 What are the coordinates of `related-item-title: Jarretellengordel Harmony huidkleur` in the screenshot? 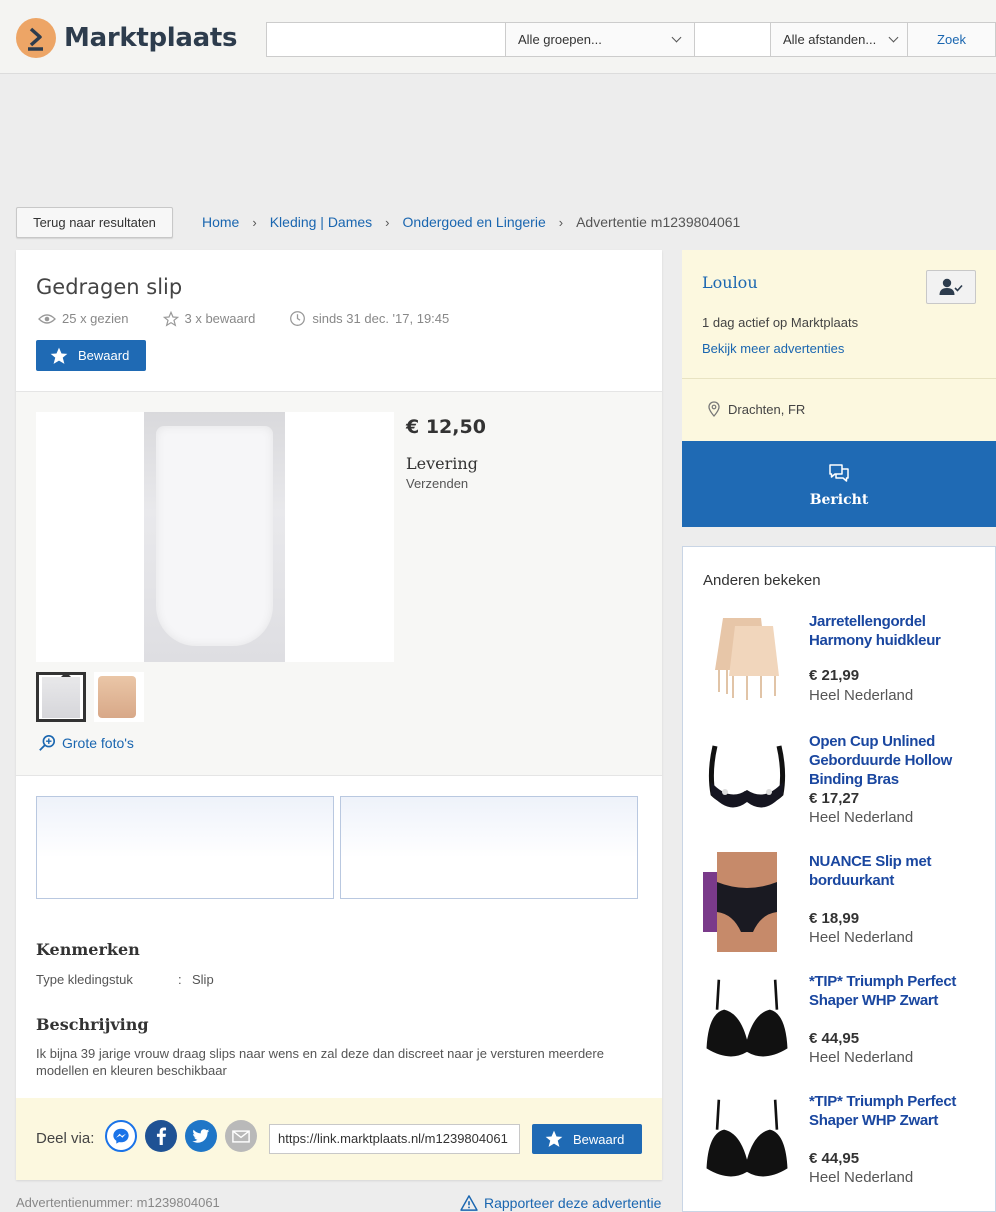 It's located at (875, 631).